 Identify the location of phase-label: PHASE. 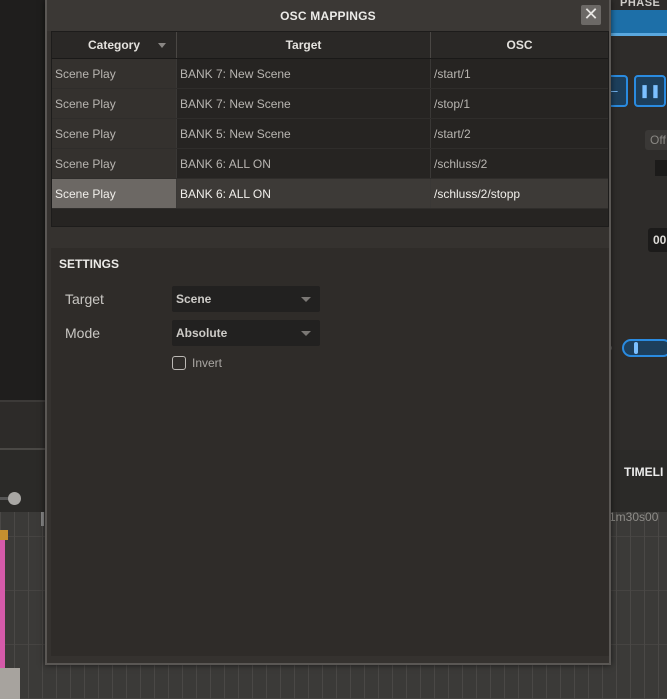
(640, 4).